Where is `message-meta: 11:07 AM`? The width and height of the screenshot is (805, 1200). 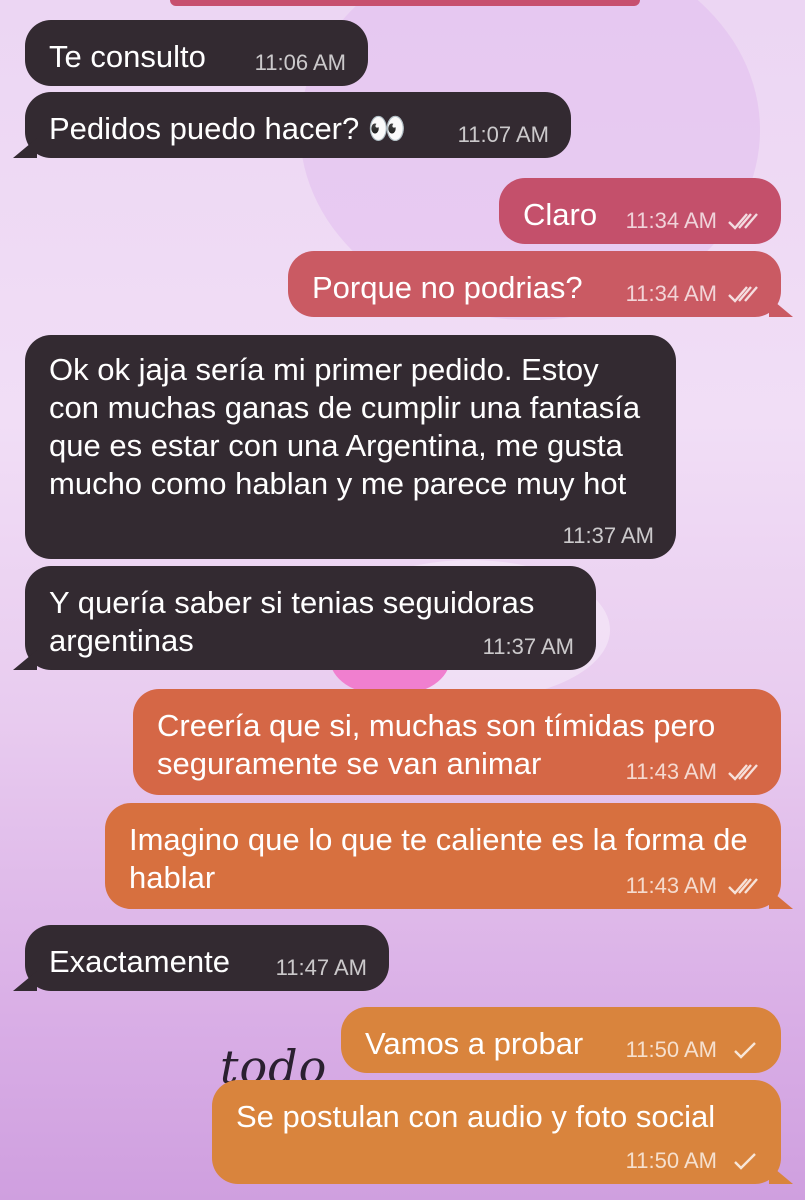
message-meta: 11:07 AM is located at coordinates (503, 135).